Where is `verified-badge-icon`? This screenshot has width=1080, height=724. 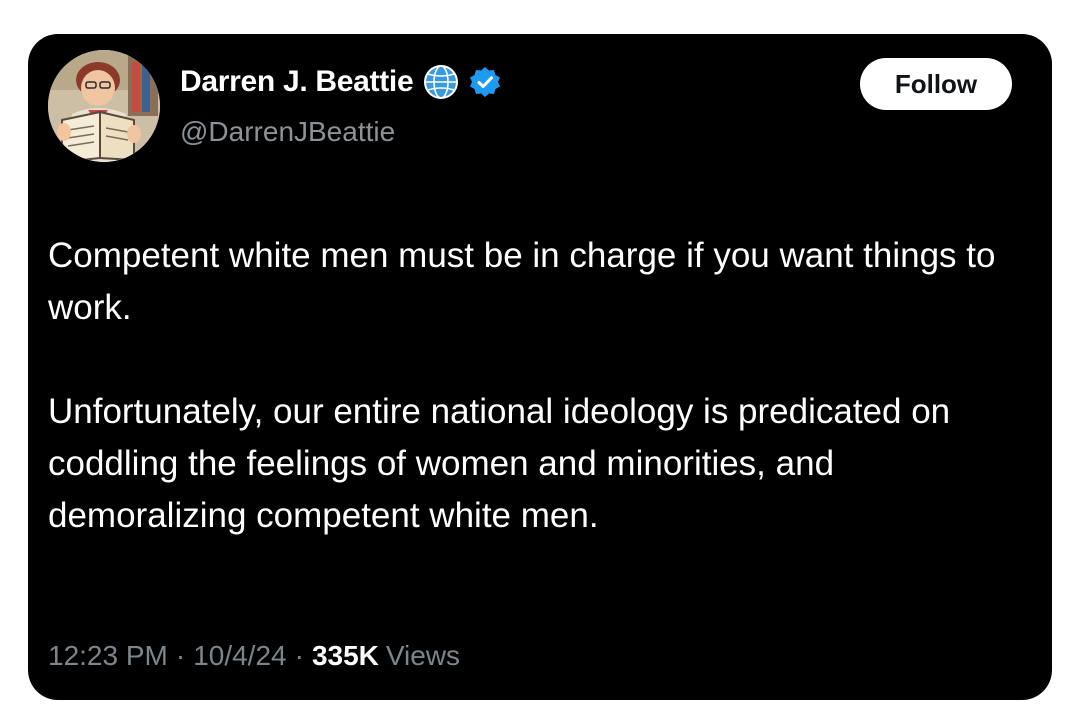
verified-badge-icon is located at coordinates (485, 82).